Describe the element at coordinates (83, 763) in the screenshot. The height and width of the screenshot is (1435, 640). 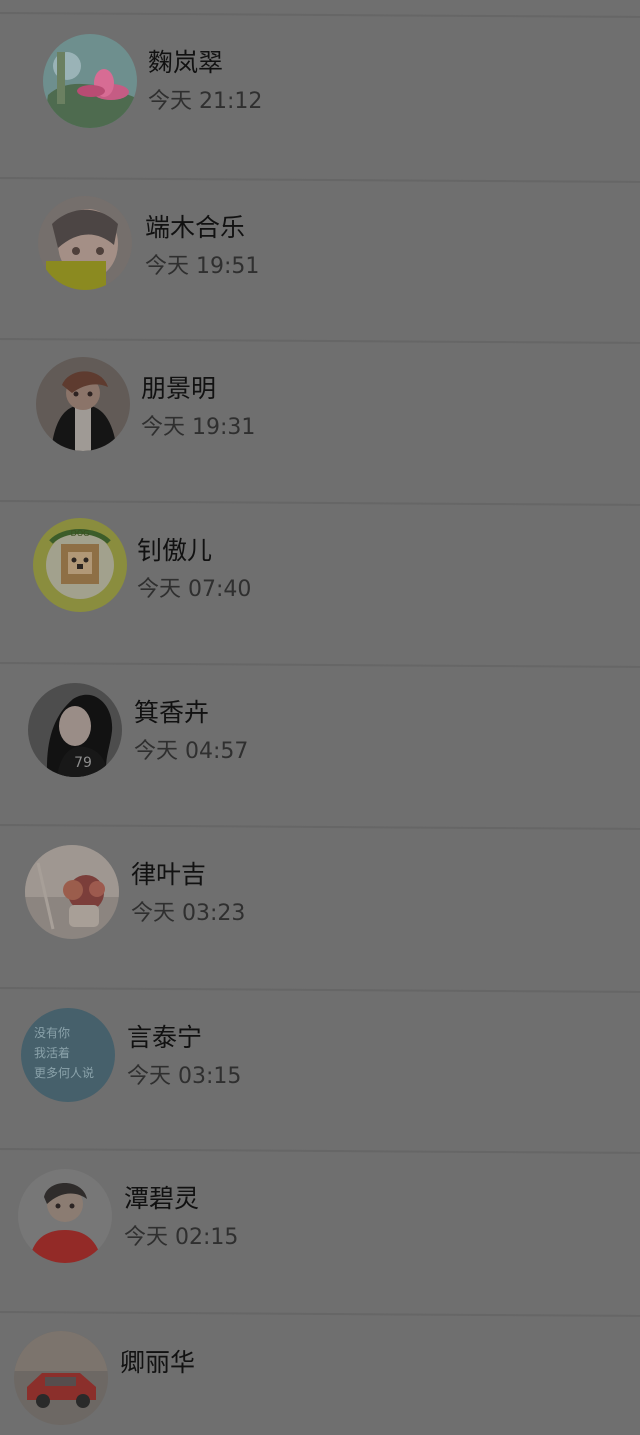
I see `svg-text: 79` at that location.